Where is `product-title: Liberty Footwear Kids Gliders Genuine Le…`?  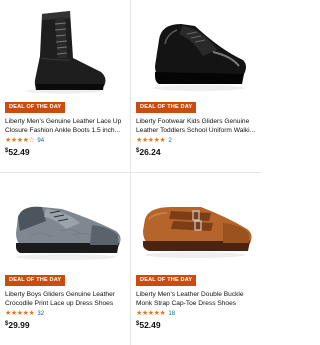 product-title: Liberty Footwear Kids Gliders Genuine Le… is located at coordinates (197, 126).